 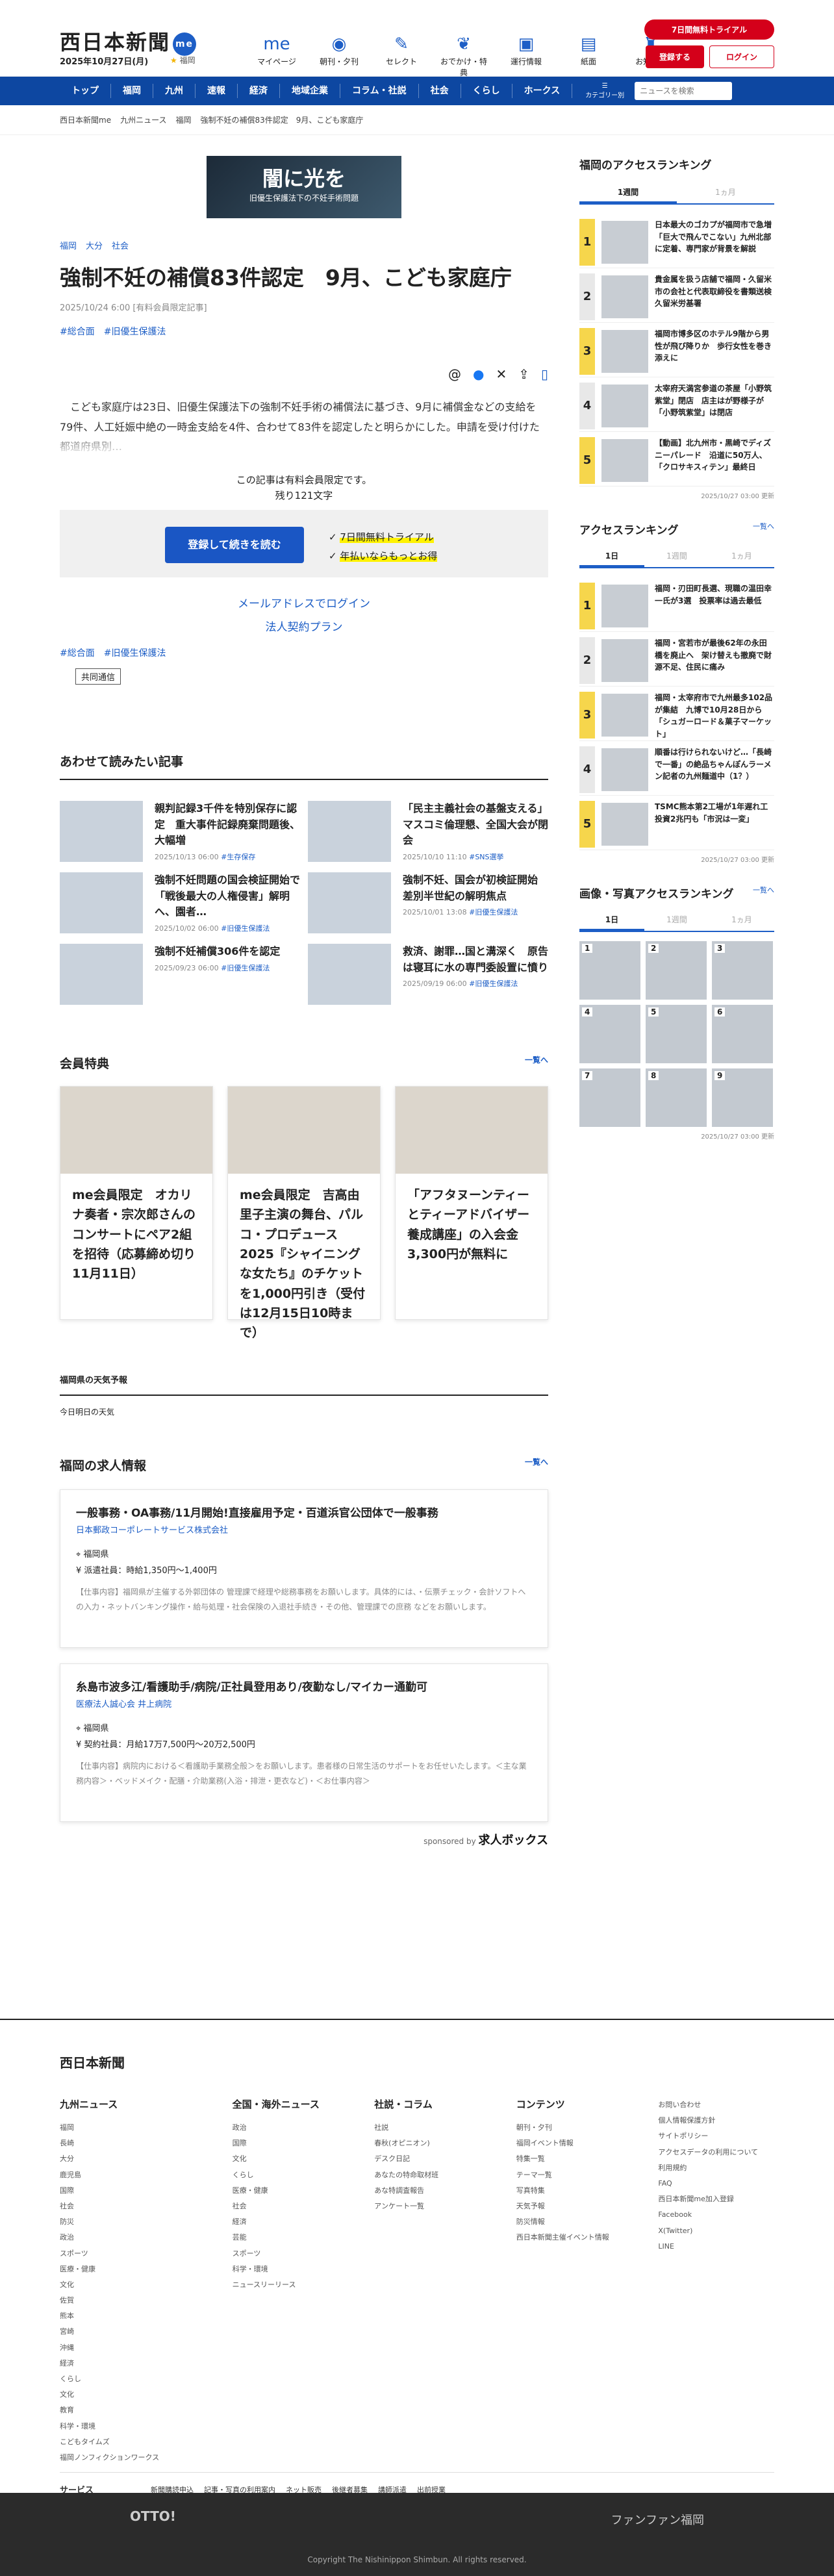 I want to click on trial-button: 7日間無料トライアル, so click(x=709, y=29).